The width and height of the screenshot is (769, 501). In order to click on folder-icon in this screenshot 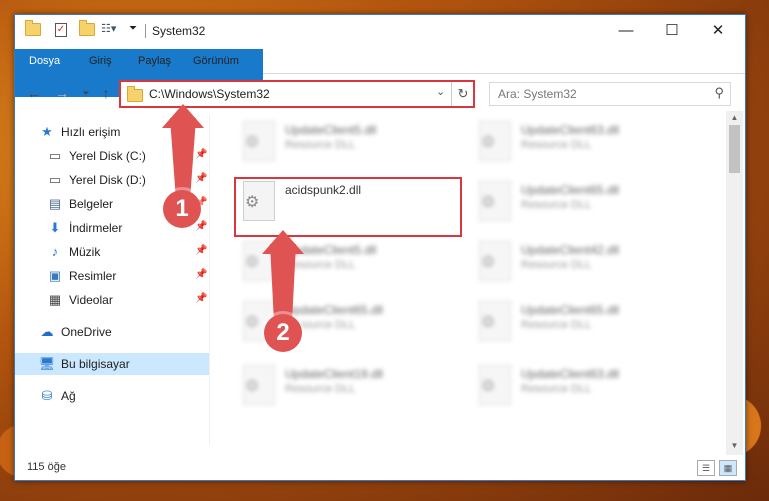, I will do `click(33, 28)`.